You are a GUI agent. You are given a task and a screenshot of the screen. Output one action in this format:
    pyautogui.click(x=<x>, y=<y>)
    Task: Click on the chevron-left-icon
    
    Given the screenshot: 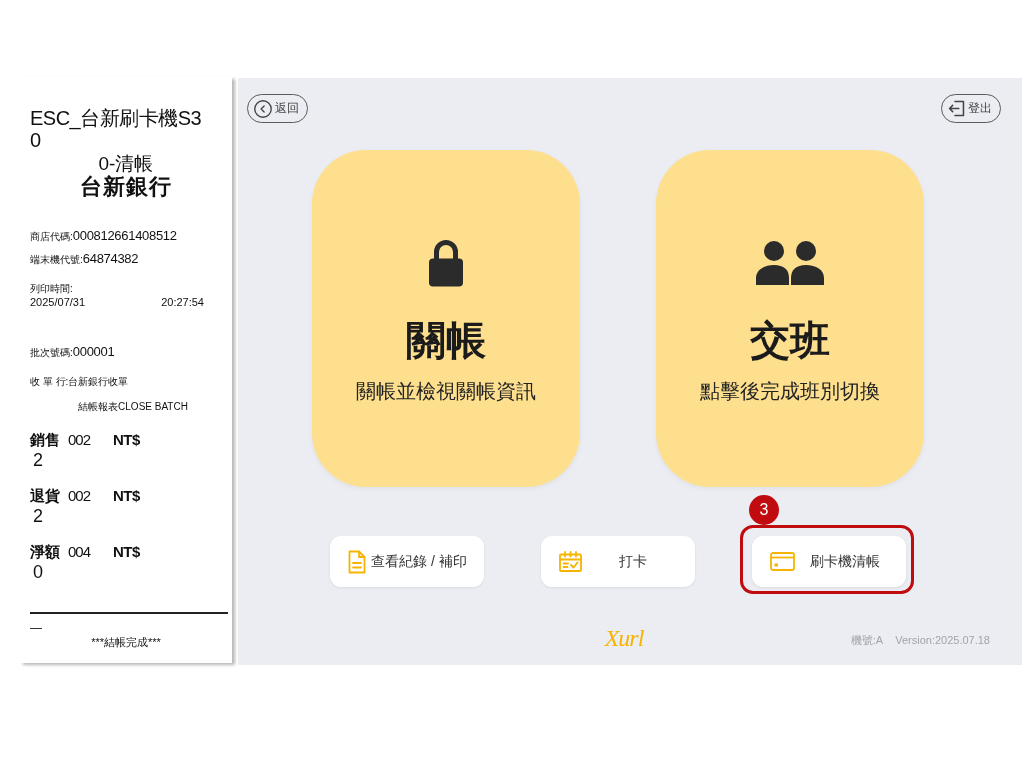 What is the action you would take?
    pyautogui.click(x=263, y=108)
    